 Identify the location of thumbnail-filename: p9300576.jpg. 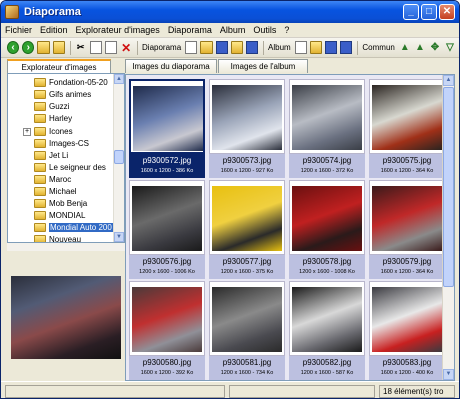
(167, 261).